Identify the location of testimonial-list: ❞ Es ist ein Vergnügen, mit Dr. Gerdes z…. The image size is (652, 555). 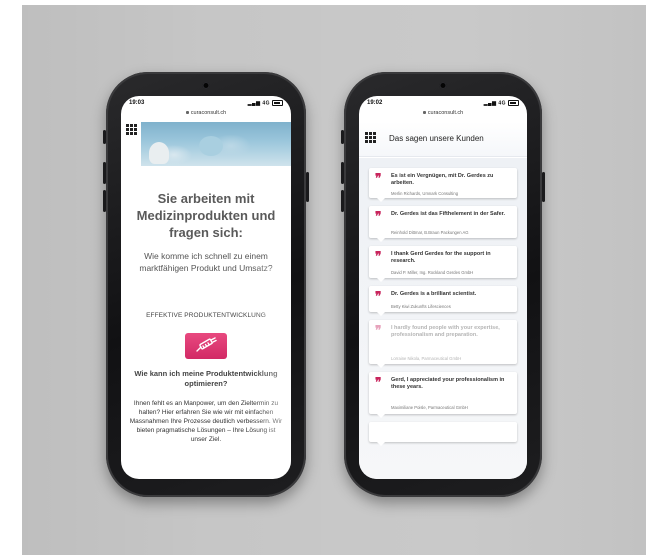
(443, 318).